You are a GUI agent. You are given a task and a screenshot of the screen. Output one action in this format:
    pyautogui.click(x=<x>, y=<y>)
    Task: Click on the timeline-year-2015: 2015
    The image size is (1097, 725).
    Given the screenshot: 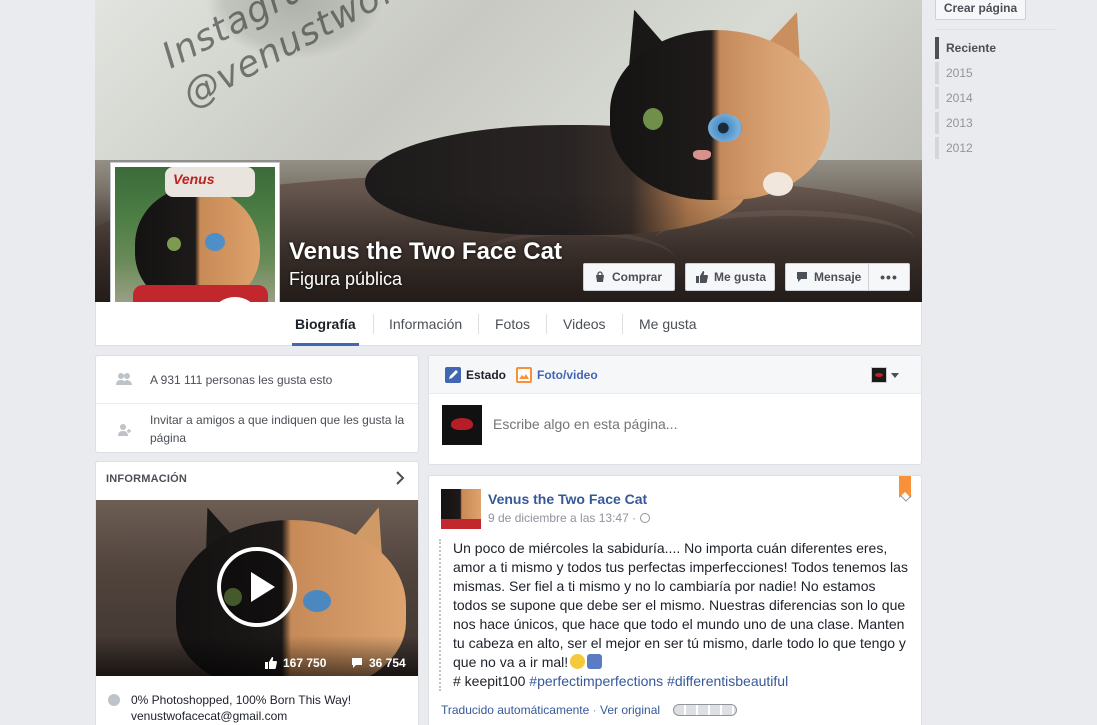 What is the action you would take?
    pyautogui.click(x=980, y=73)
    